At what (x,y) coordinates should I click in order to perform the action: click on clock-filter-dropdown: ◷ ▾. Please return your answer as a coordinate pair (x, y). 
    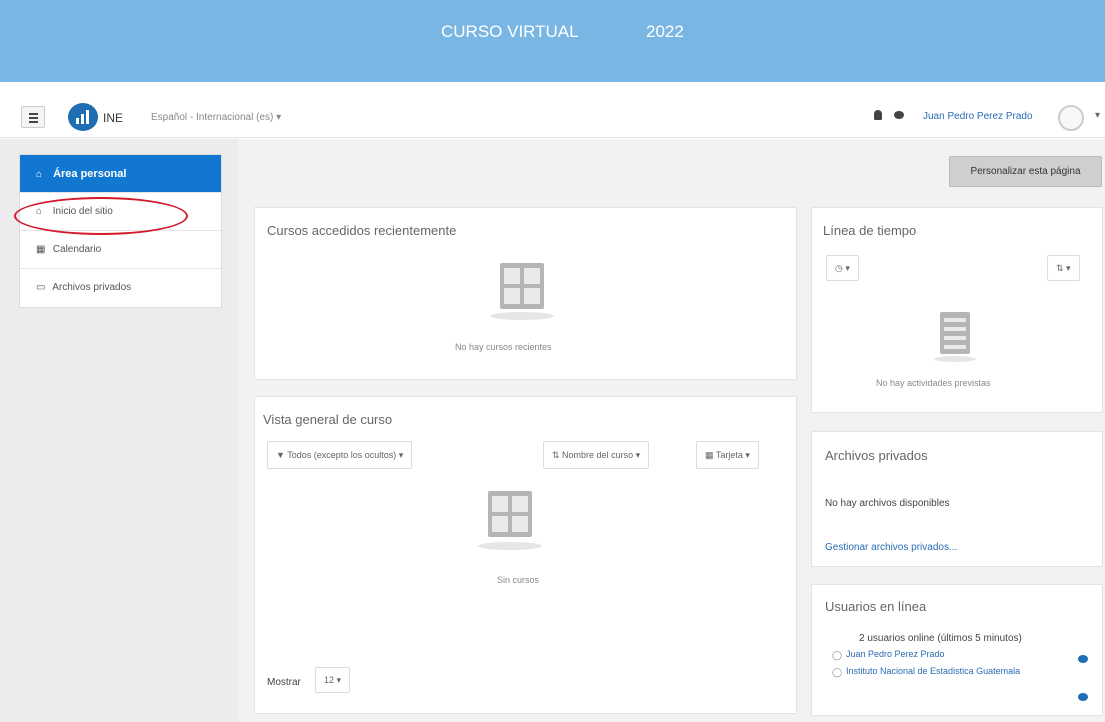
    Looking at the image, I should click on (842, 268).